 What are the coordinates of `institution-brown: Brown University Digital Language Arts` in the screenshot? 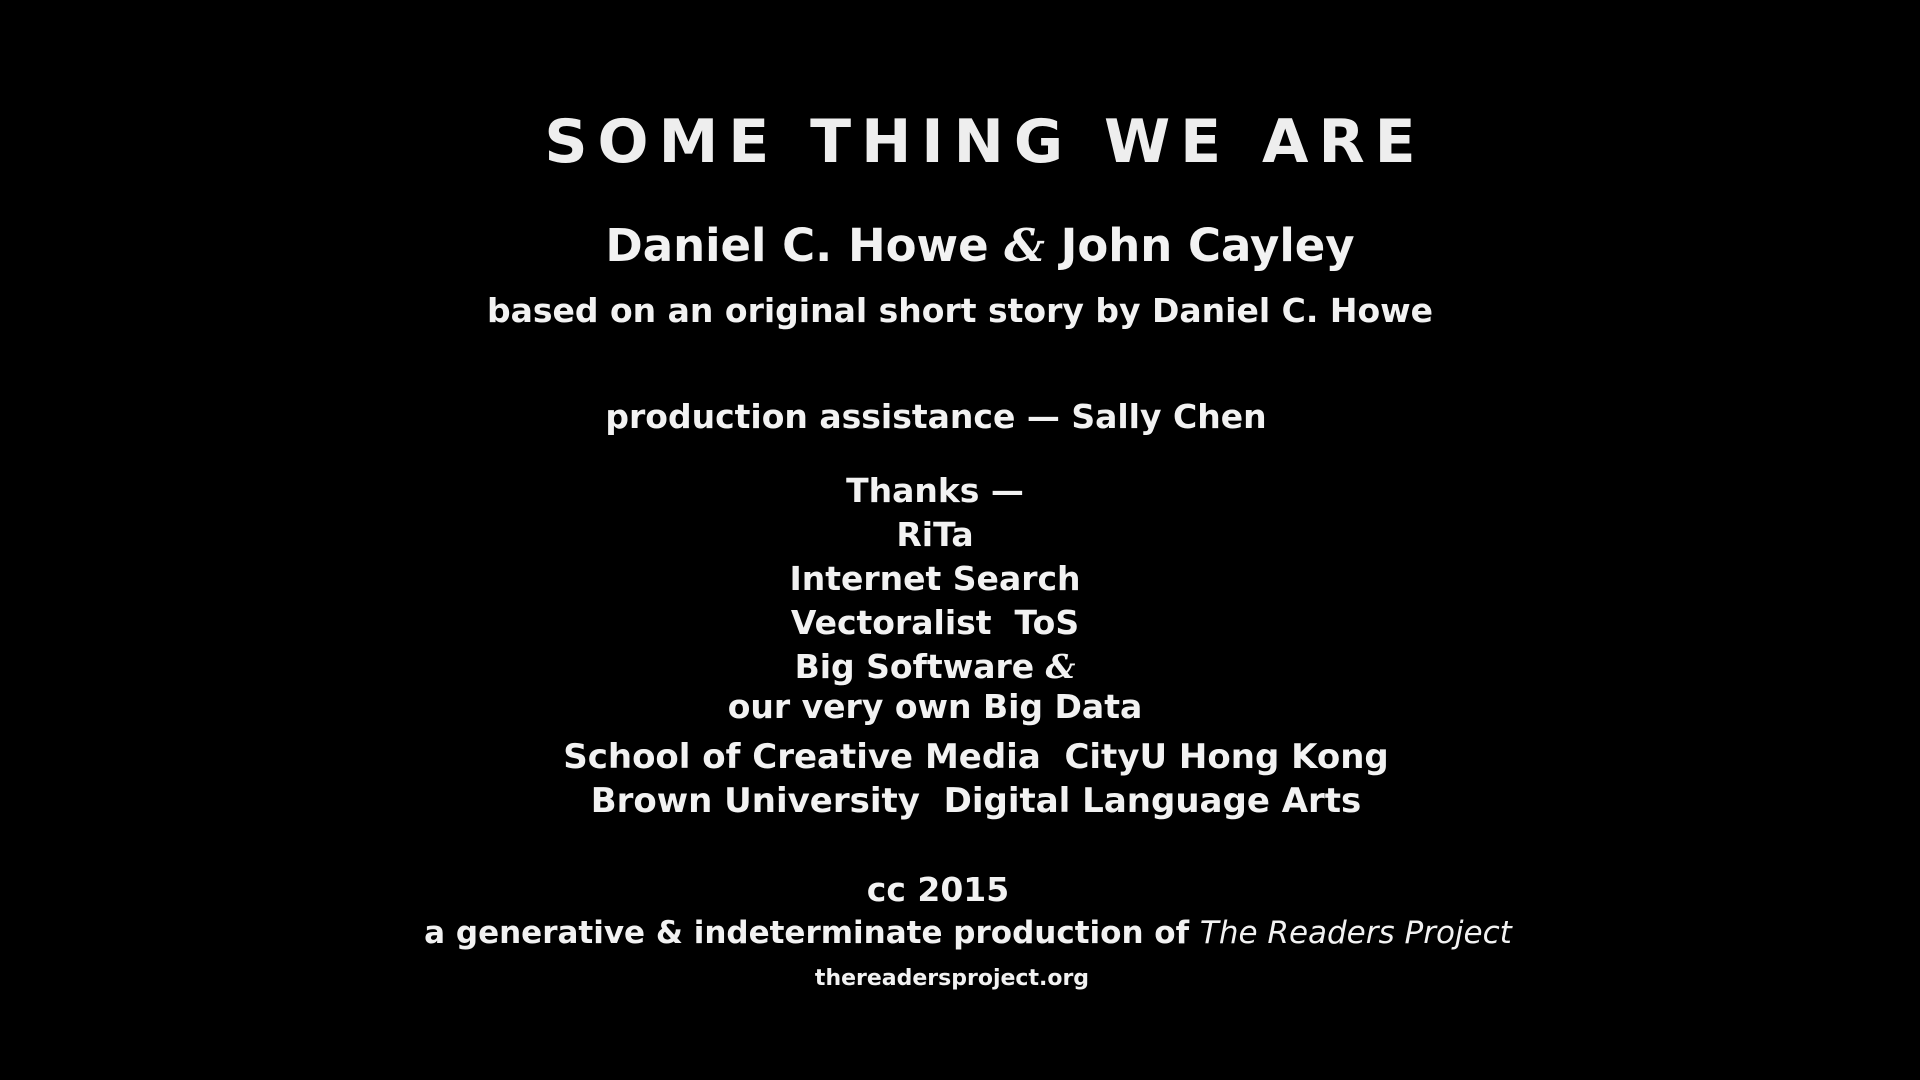 It's located at (976, 801).